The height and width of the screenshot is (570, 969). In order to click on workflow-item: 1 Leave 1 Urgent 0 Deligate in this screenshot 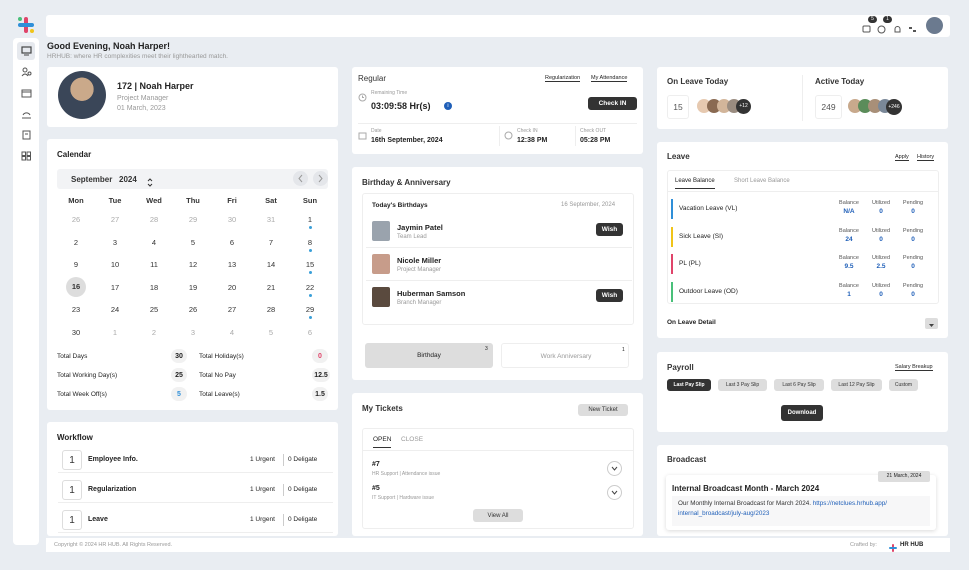, I will do `click(195, 521)`.